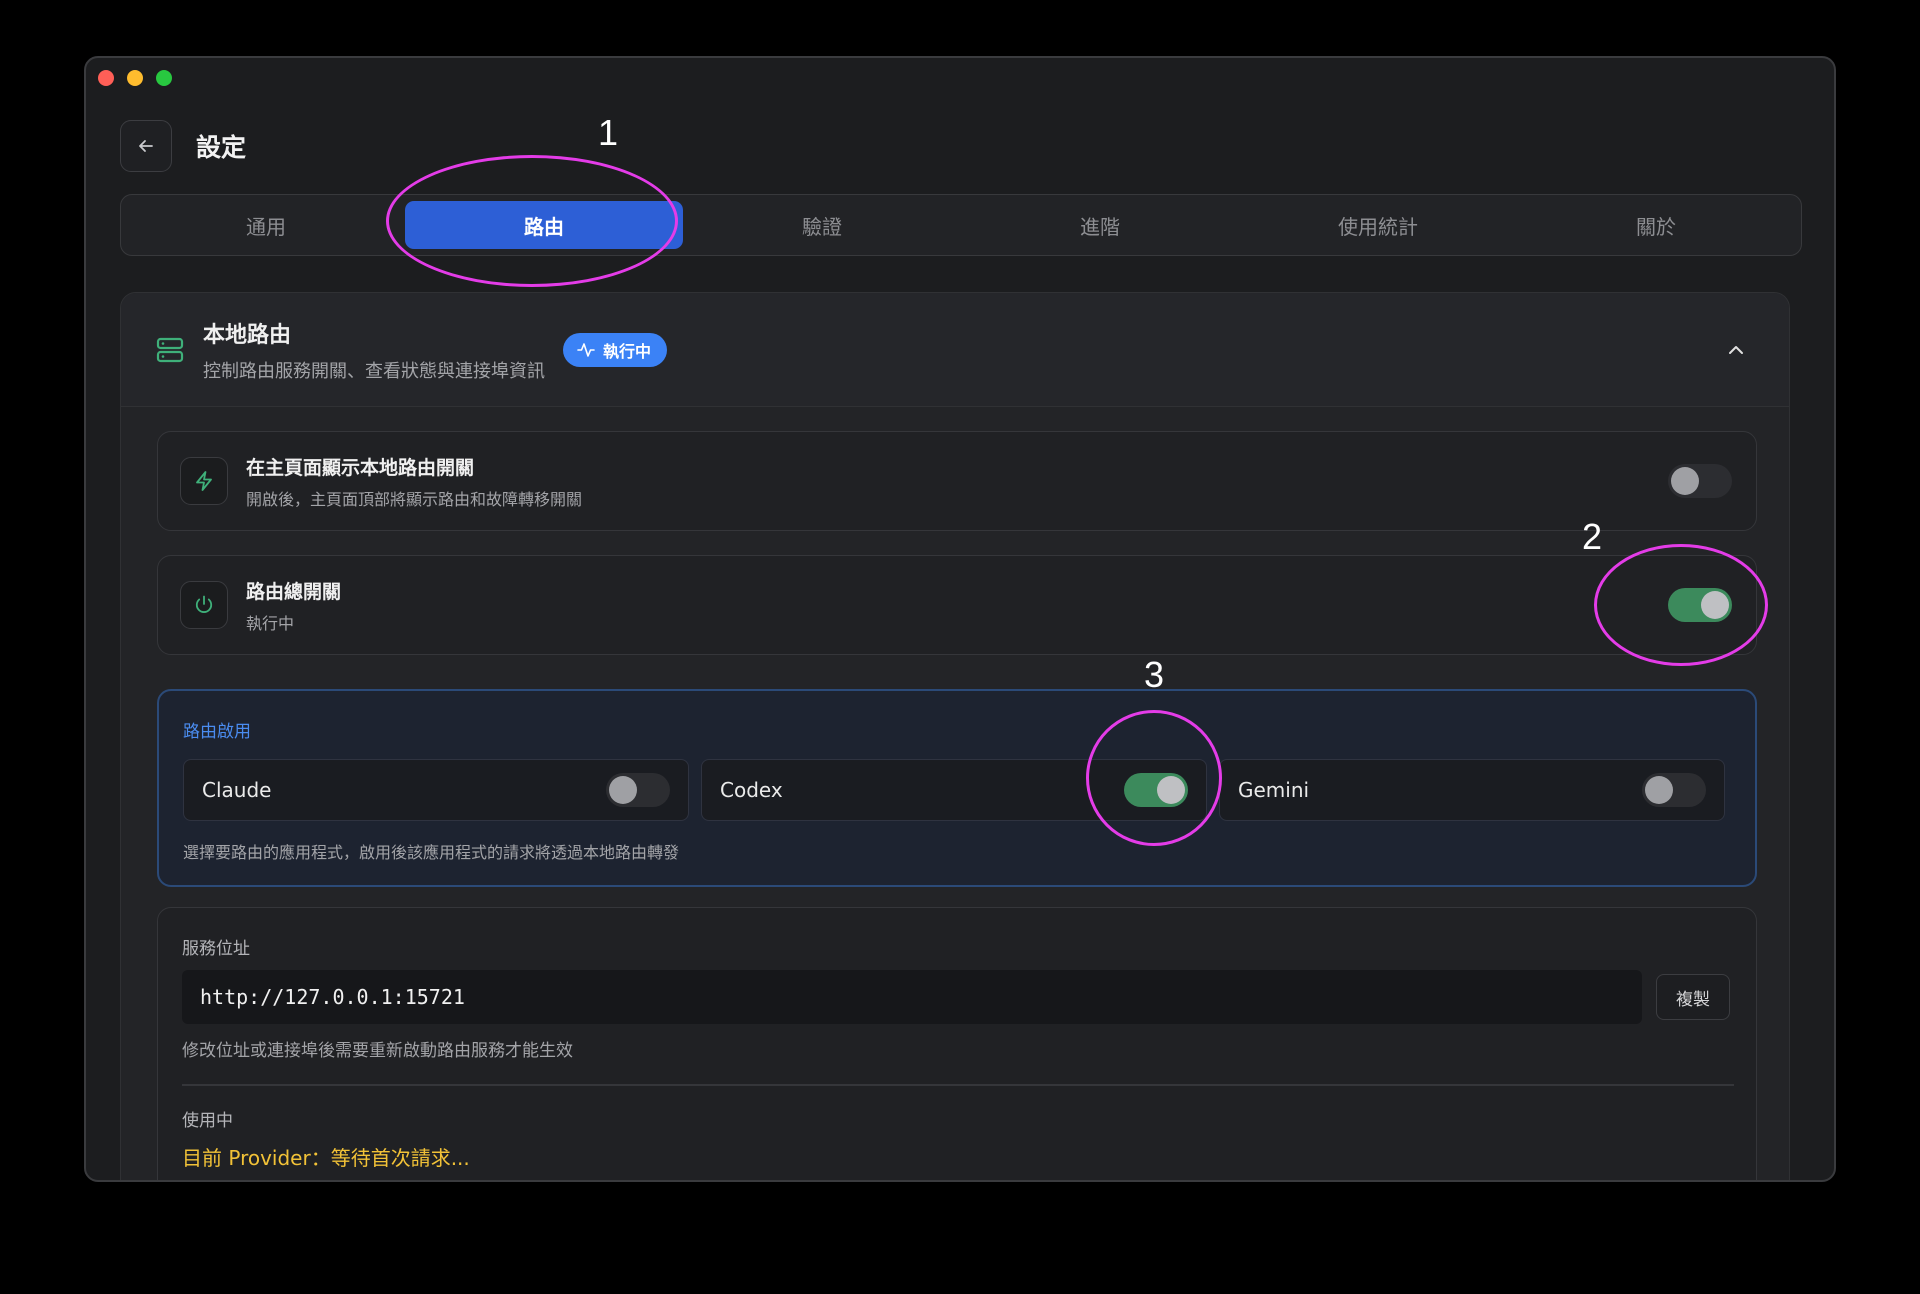 This screenshot has width=1920, height=1294. Describe the element at coordinates (958, 1085) in the screenshot. I see `divider` at that location.